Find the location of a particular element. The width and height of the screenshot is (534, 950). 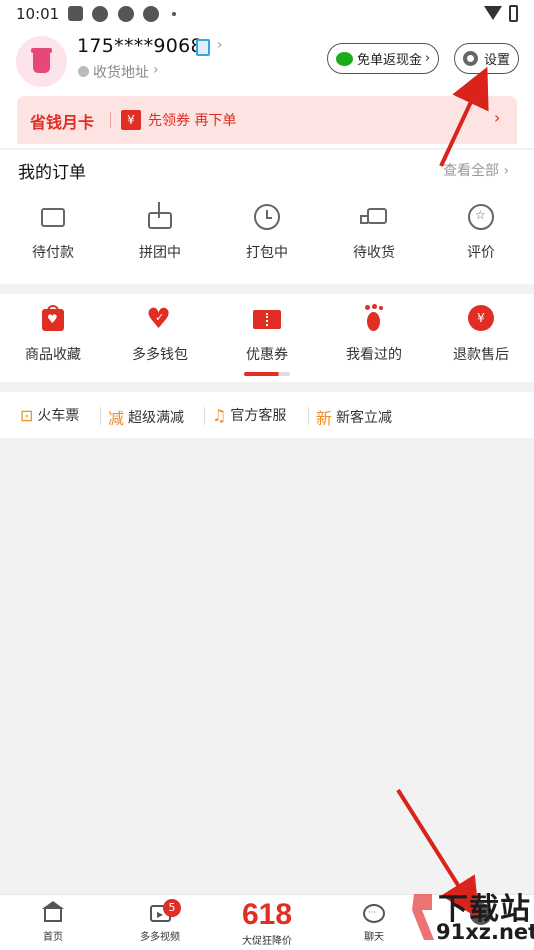

avatar-cup-icon is located at coordinates (41, 62).